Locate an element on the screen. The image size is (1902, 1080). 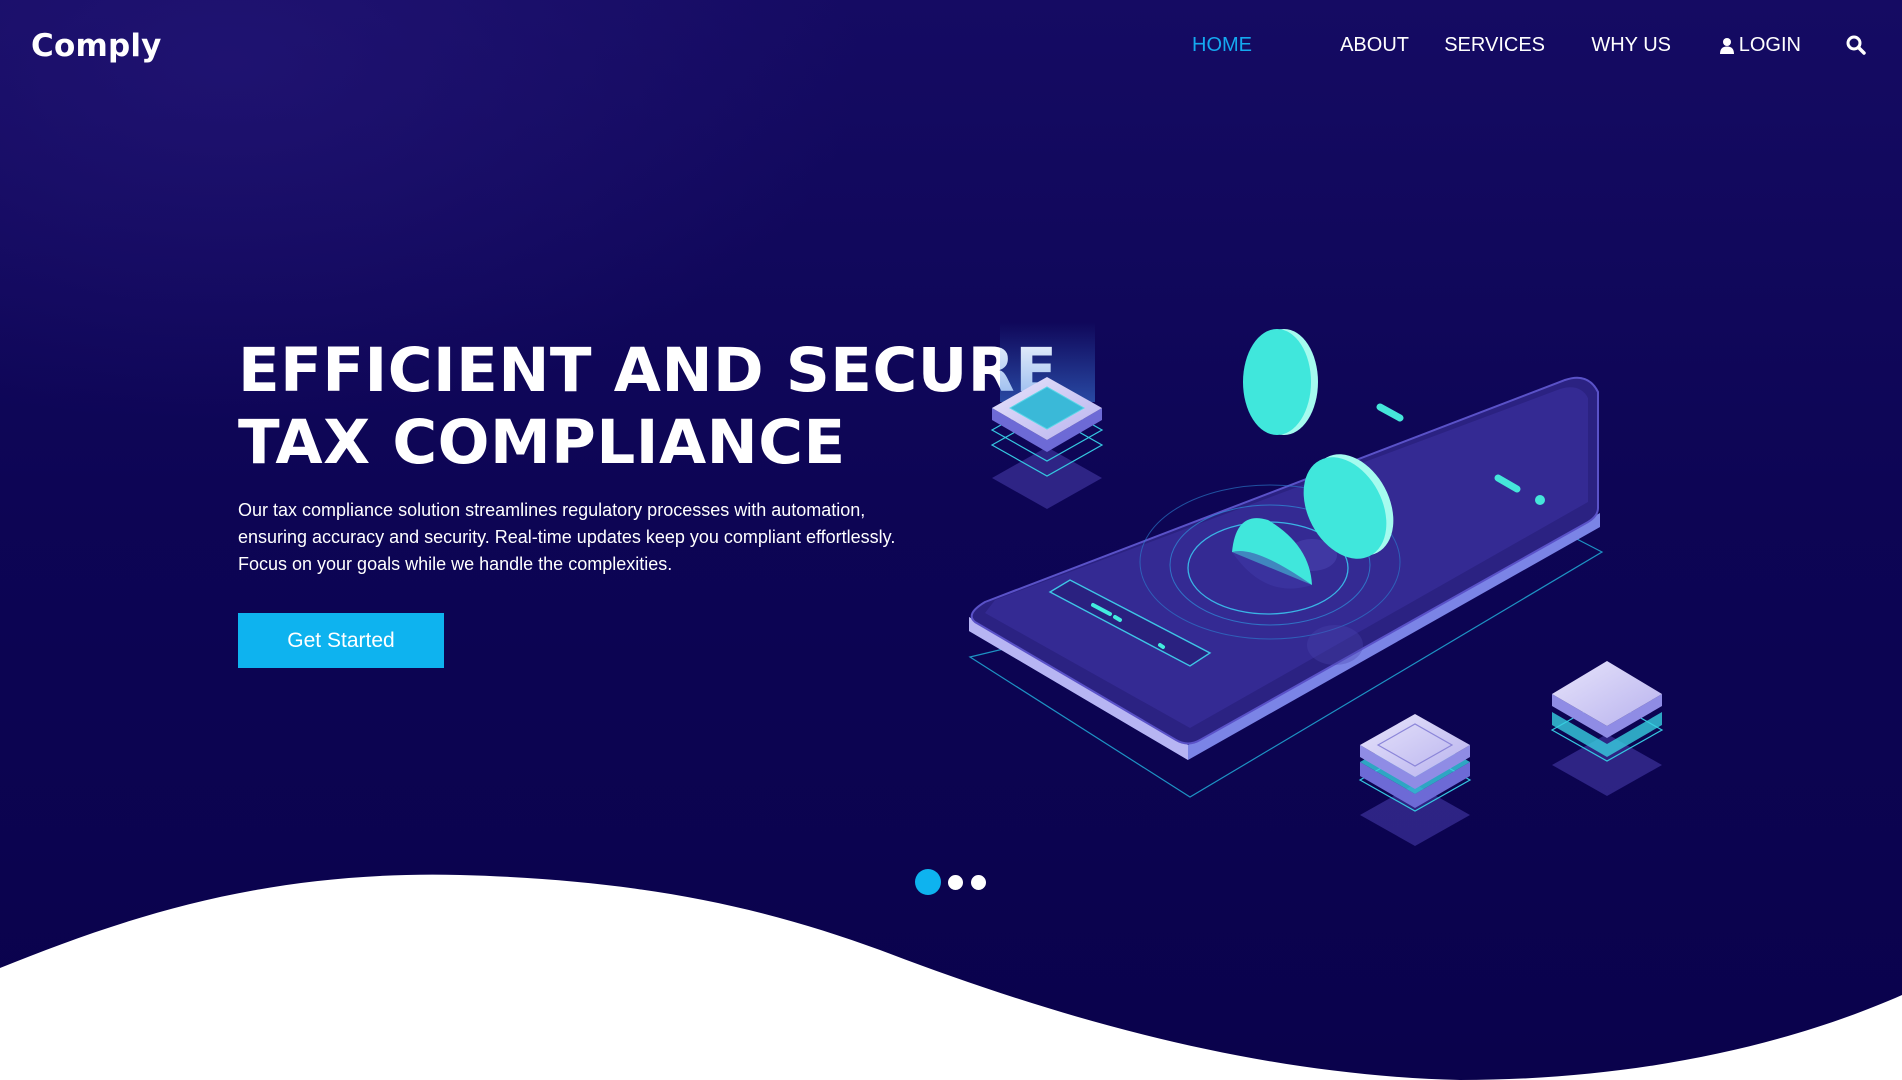
search-icon is located at coordinates (1856, 45).